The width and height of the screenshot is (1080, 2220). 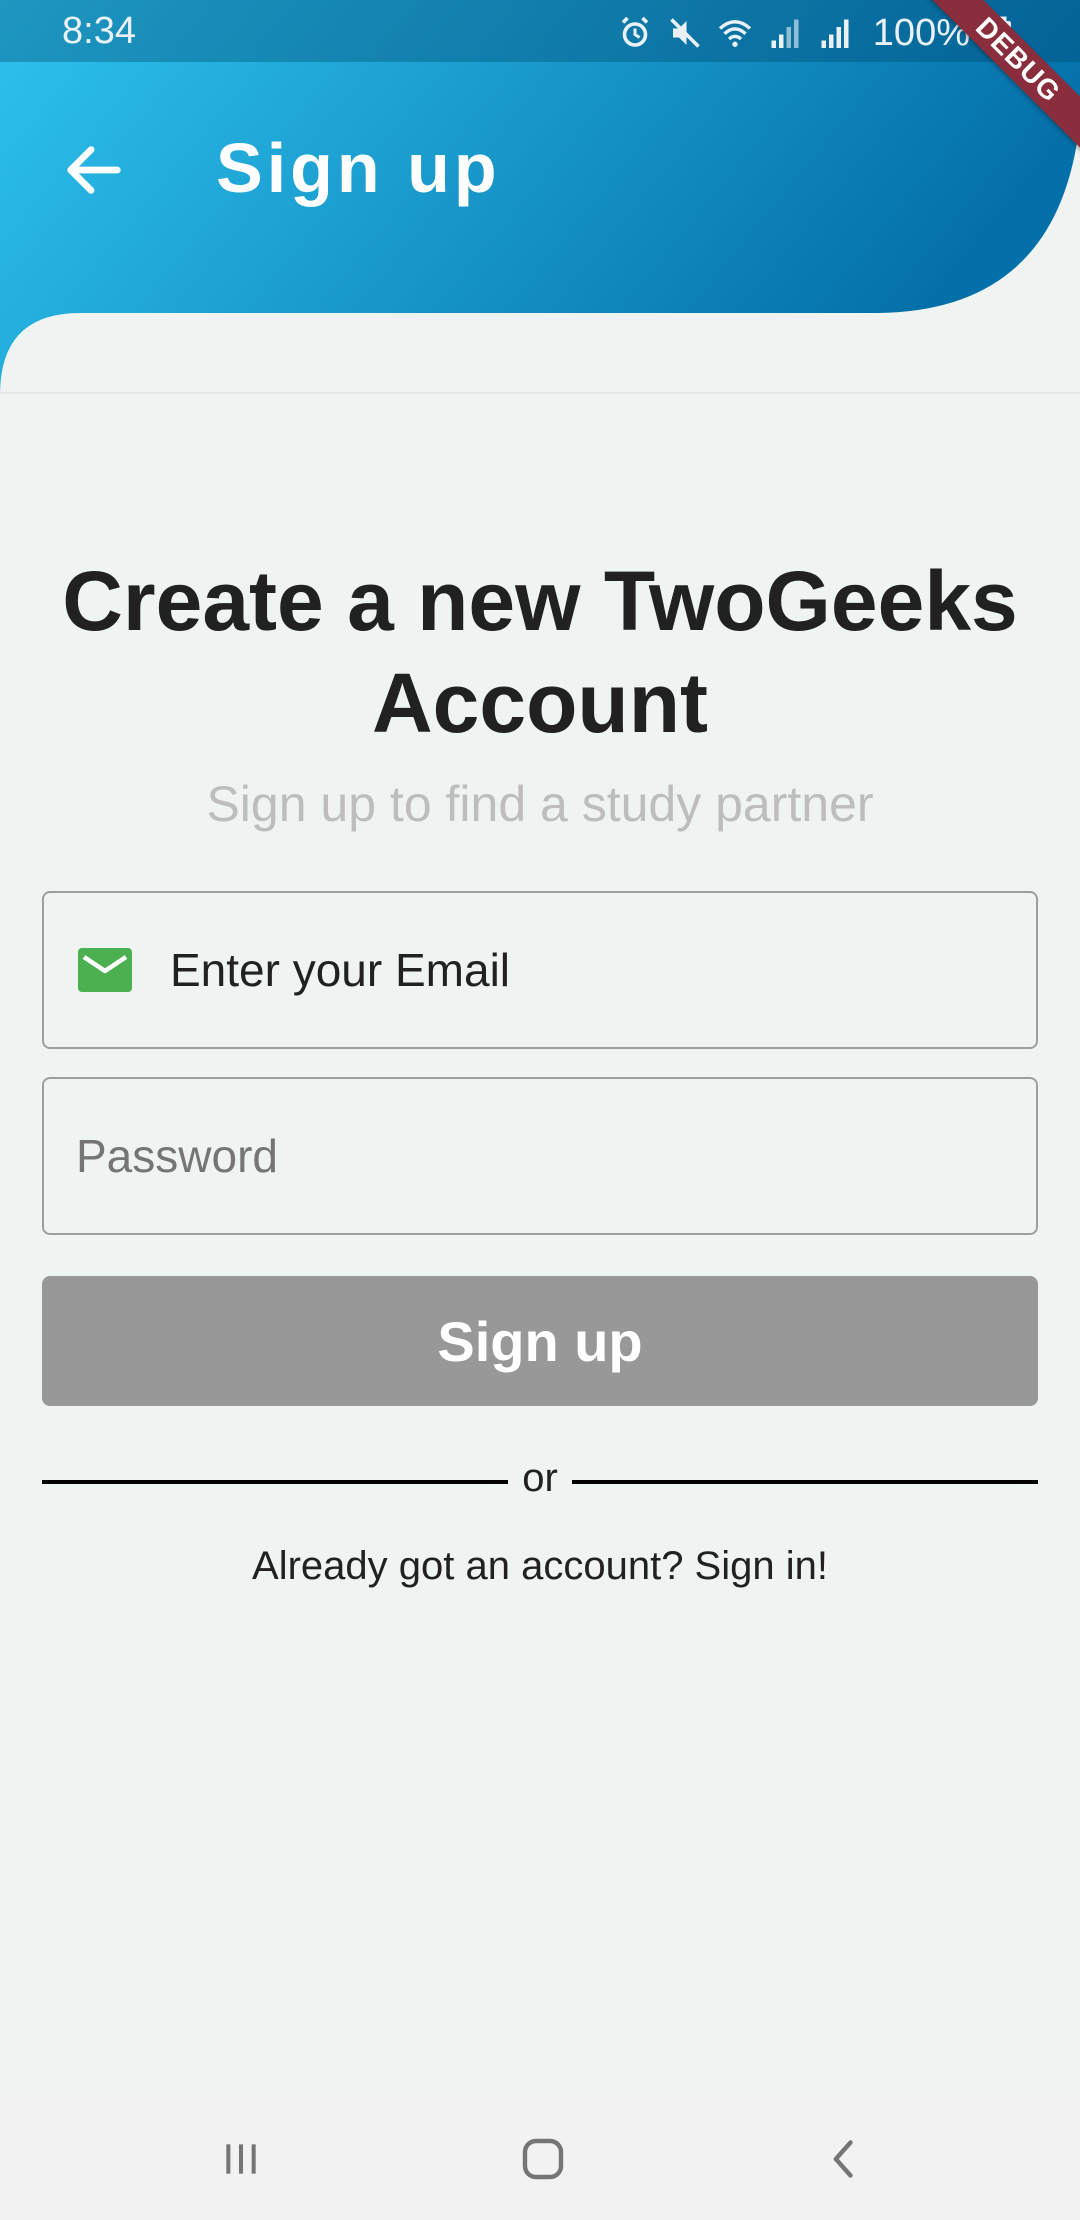 I want to click on signin-link: Already got an account? Sign in!, so click(x=540, y=1566).